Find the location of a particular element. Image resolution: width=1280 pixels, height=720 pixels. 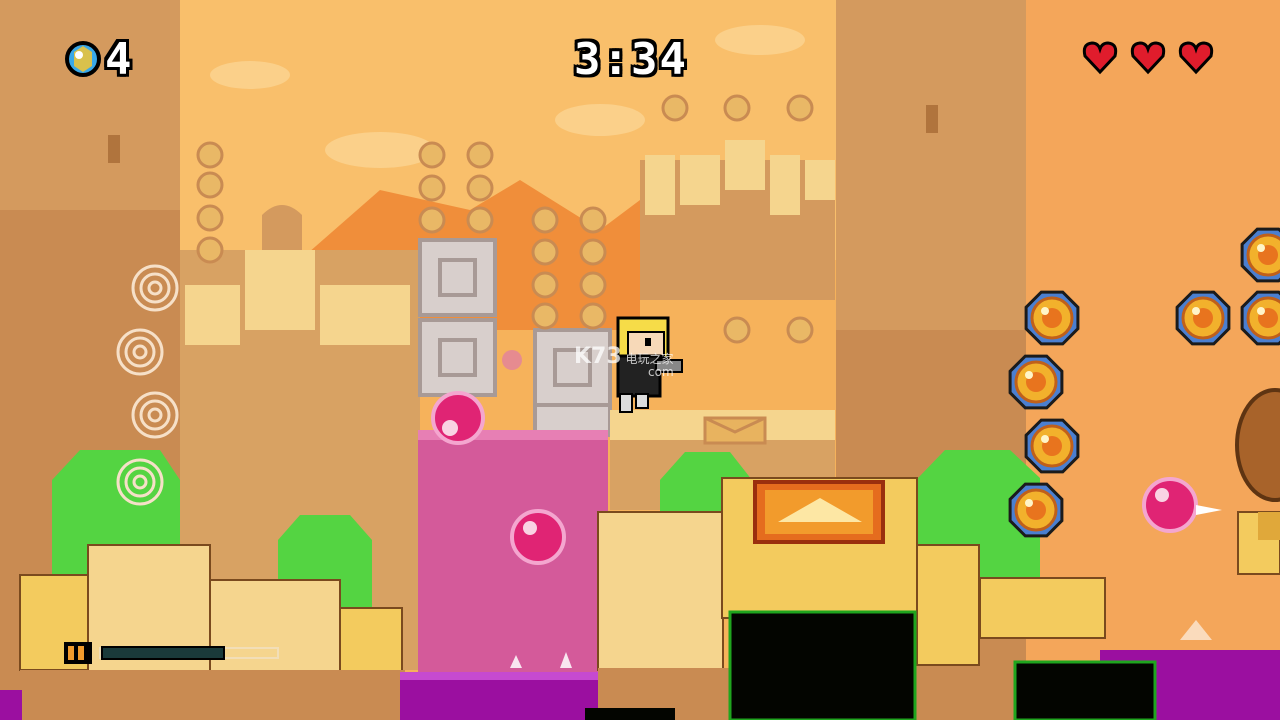

pink-block is located at coordinates (513, 555).